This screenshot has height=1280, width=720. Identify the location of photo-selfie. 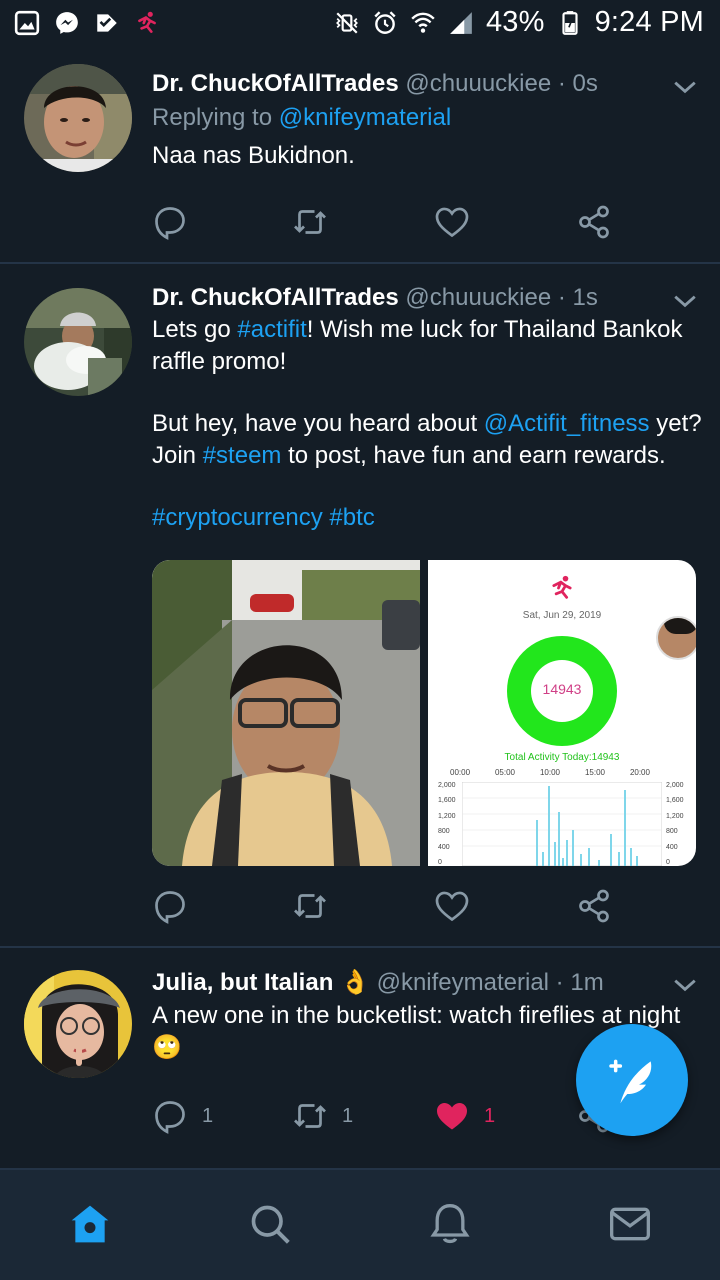
(286, 713).